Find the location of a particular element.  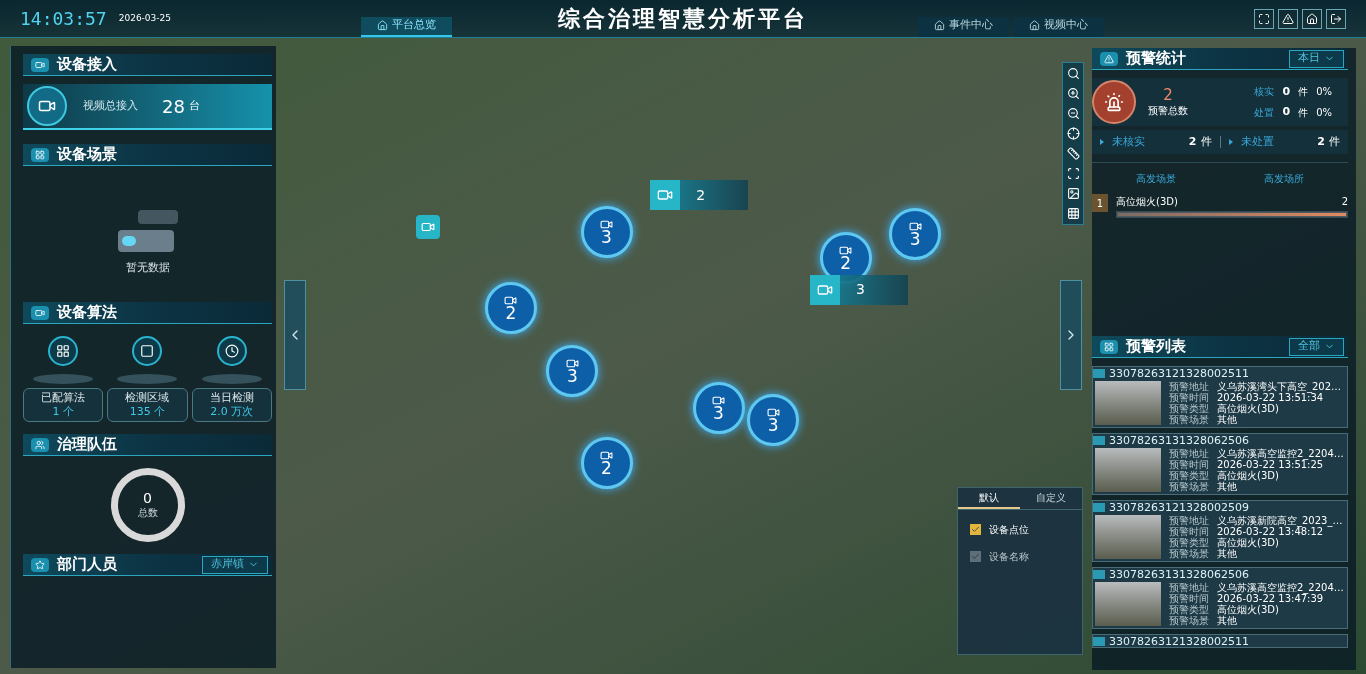

checkbox is located at coordinates (975, 529).